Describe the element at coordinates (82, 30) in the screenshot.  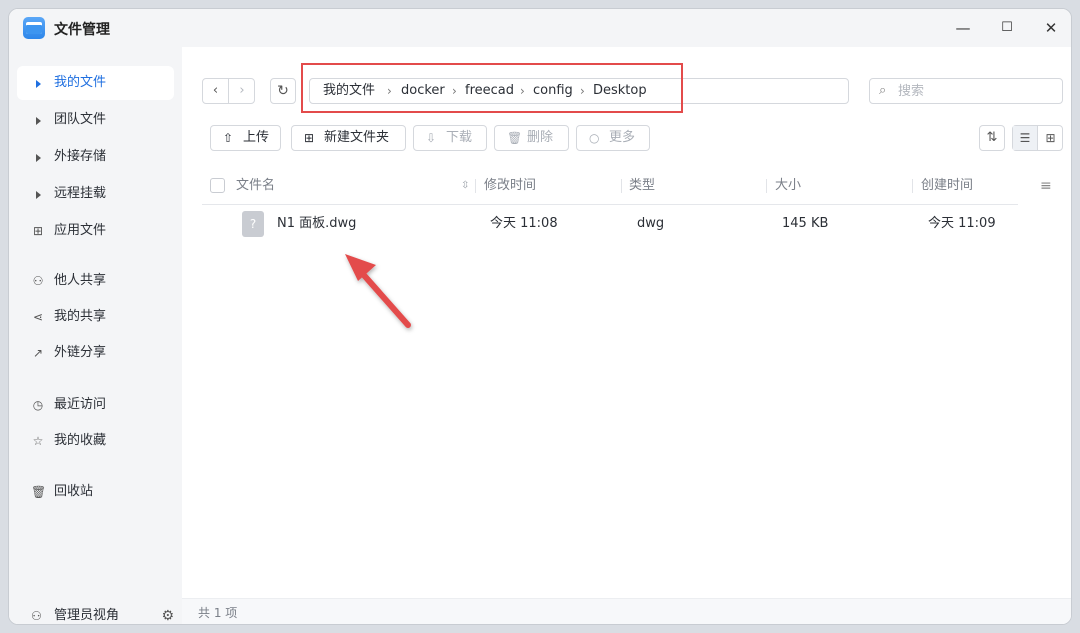
I see `window-title: 文件管理` at that location.